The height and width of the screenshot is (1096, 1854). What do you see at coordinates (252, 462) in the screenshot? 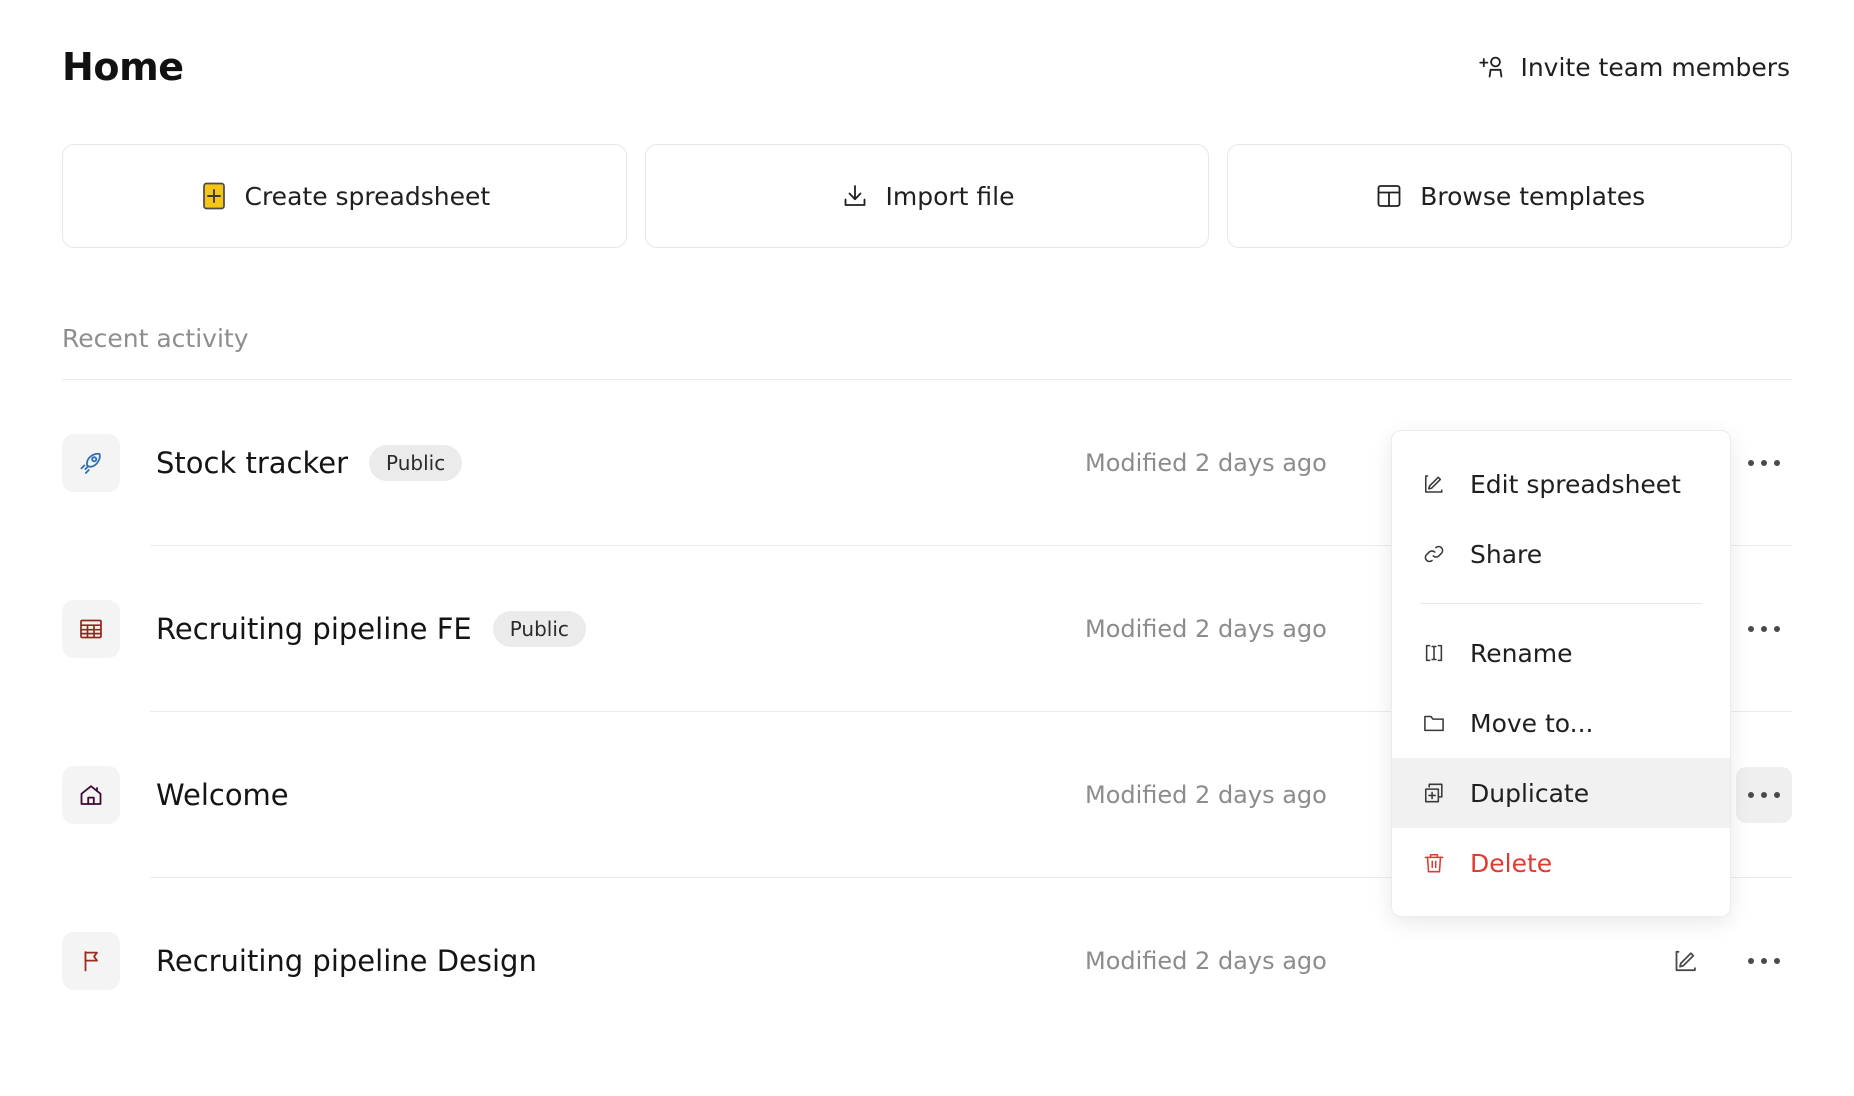
I see `list-item-title: Stock tracker` at bounding box center [252, 462].